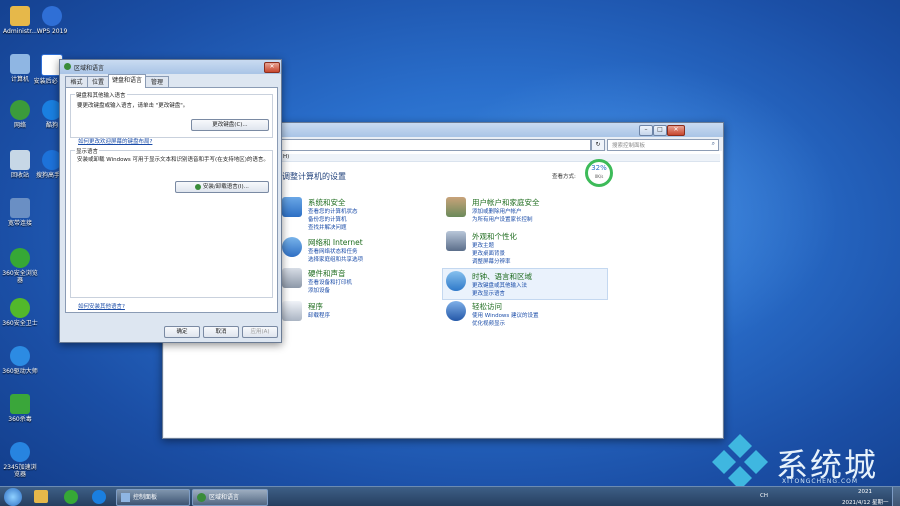 The image size is (900, 506). Describe the element at coordinates (99, 497) in the screenshot. I see `kugou-pin-icon` at that location.